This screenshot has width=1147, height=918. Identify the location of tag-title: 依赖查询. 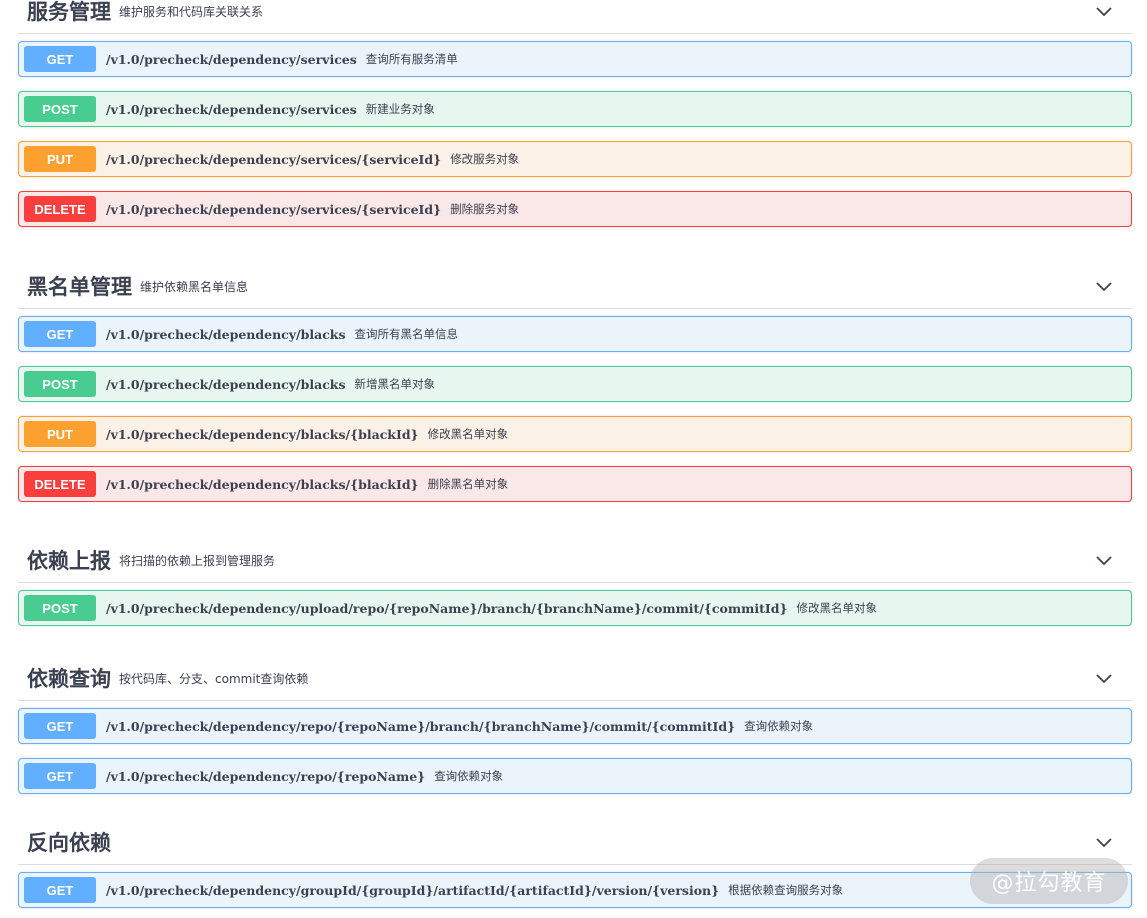
(69, 679).